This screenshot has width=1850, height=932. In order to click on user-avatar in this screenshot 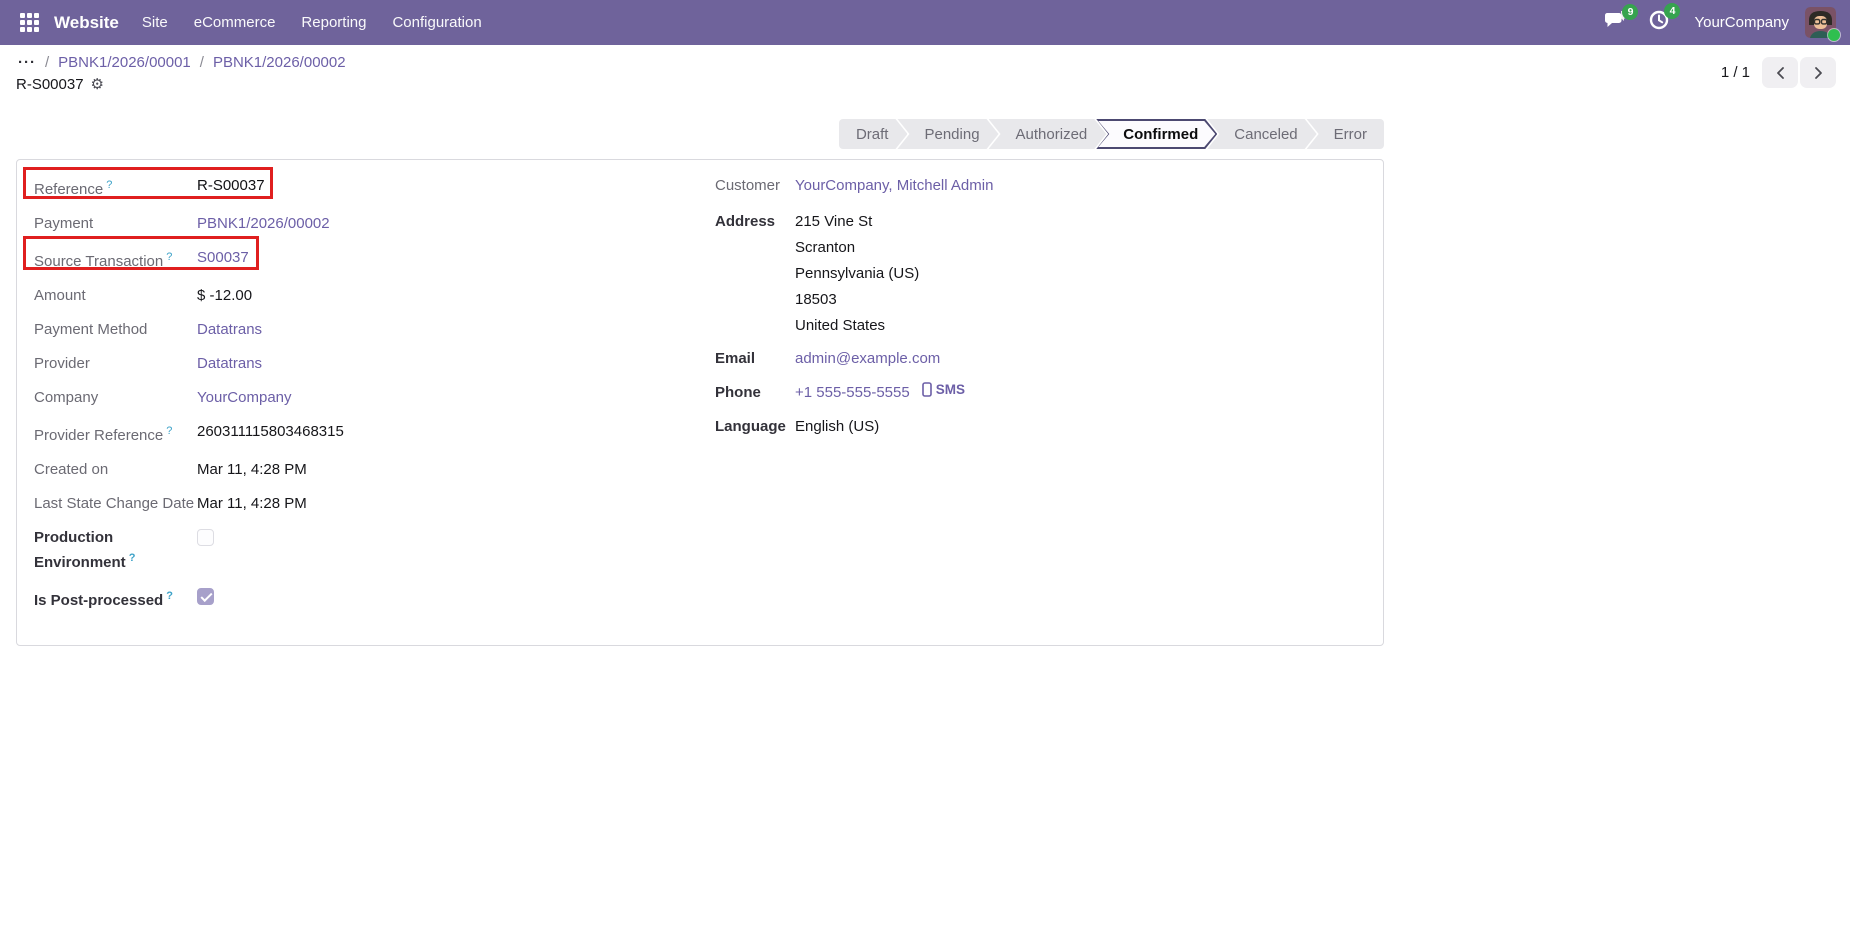, I will do `click(1822, 24)`.